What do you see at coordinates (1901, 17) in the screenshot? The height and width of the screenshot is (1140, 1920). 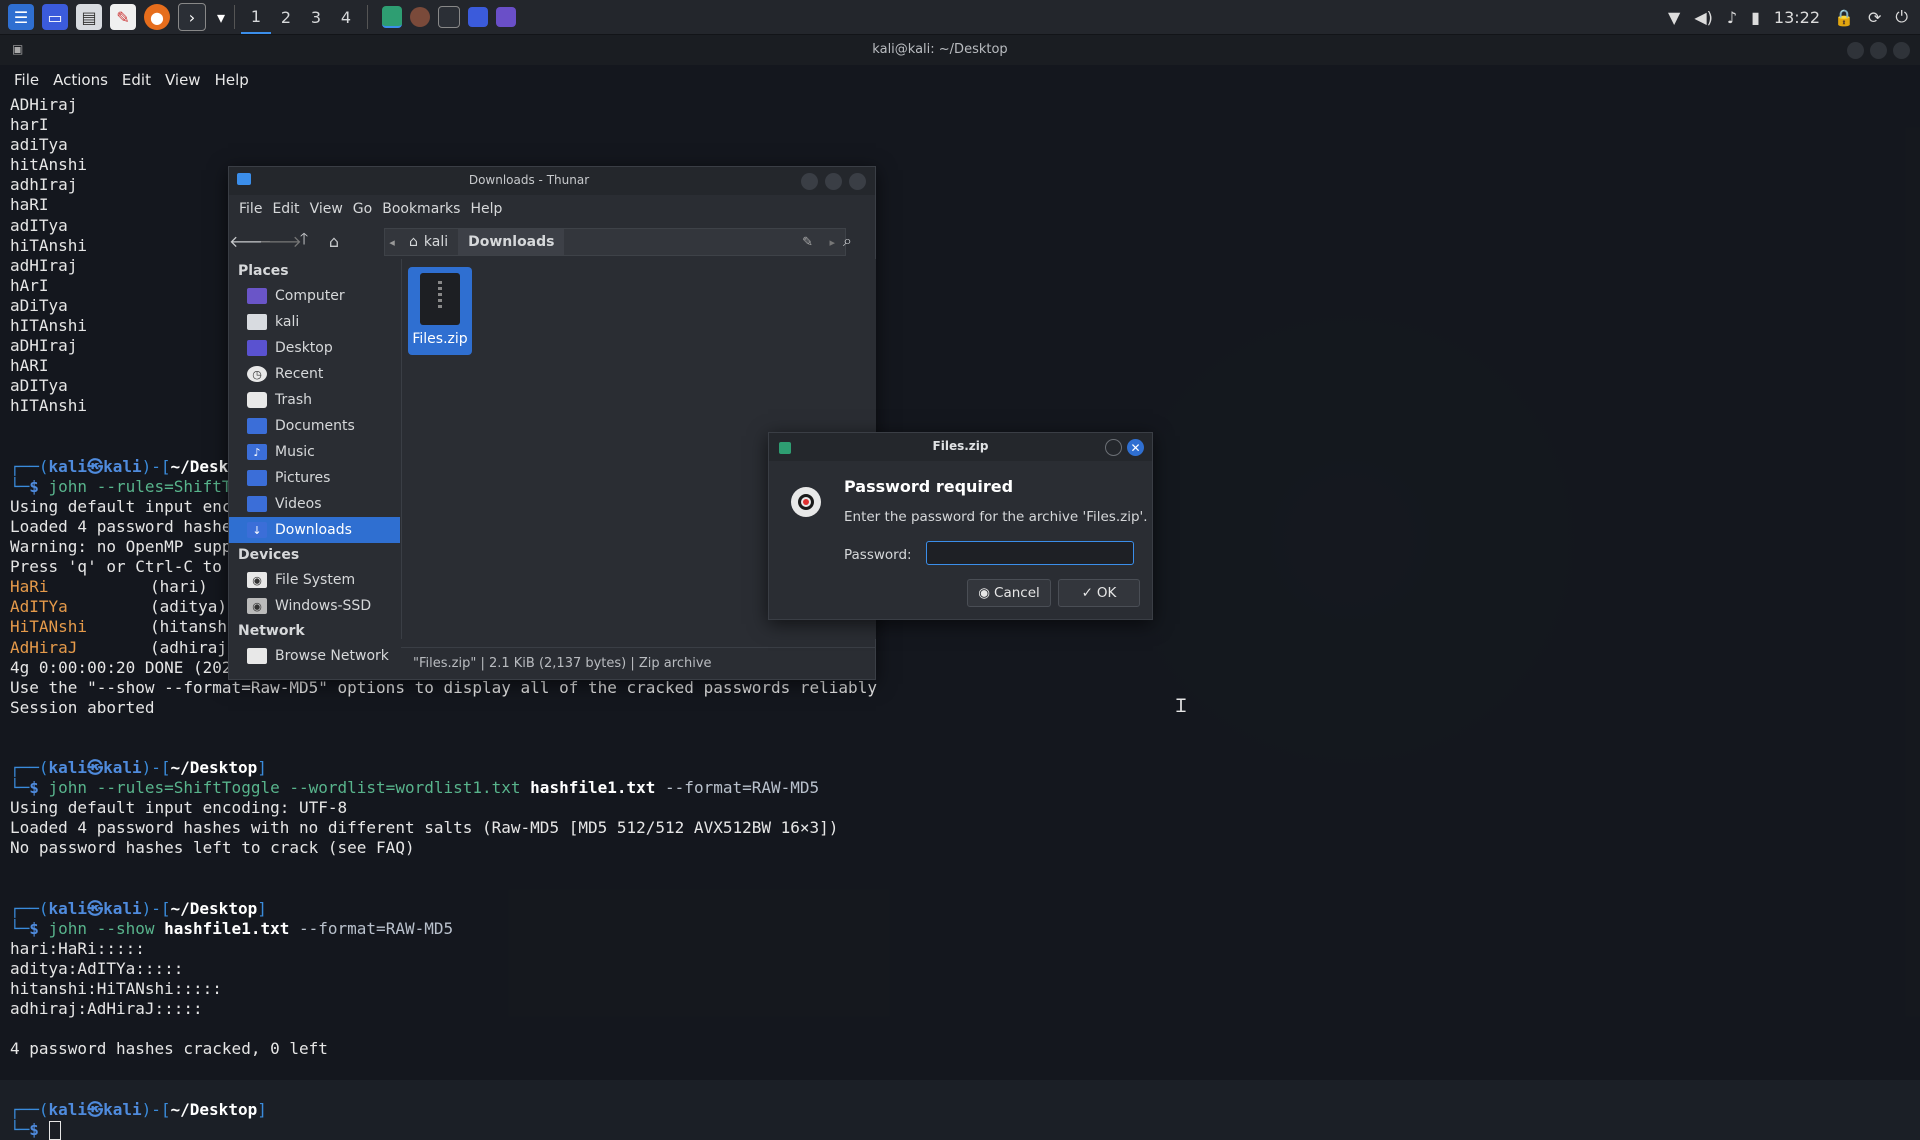 I see `power-icon: ⏻` at bounding box center [1901, 17].